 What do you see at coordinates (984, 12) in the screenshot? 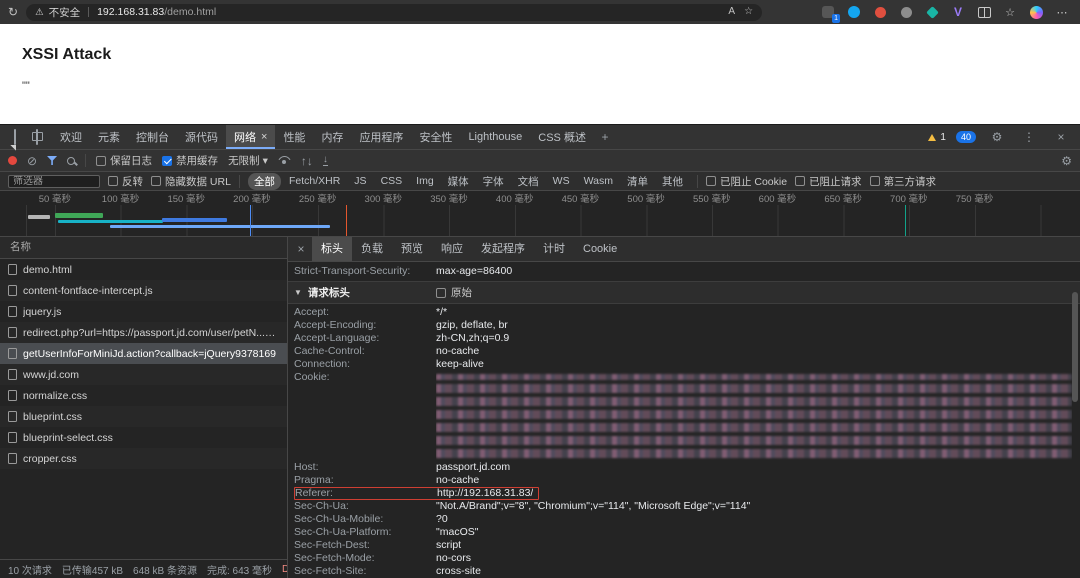
I see `split-screen-icon` at bounding box center [984, 12].